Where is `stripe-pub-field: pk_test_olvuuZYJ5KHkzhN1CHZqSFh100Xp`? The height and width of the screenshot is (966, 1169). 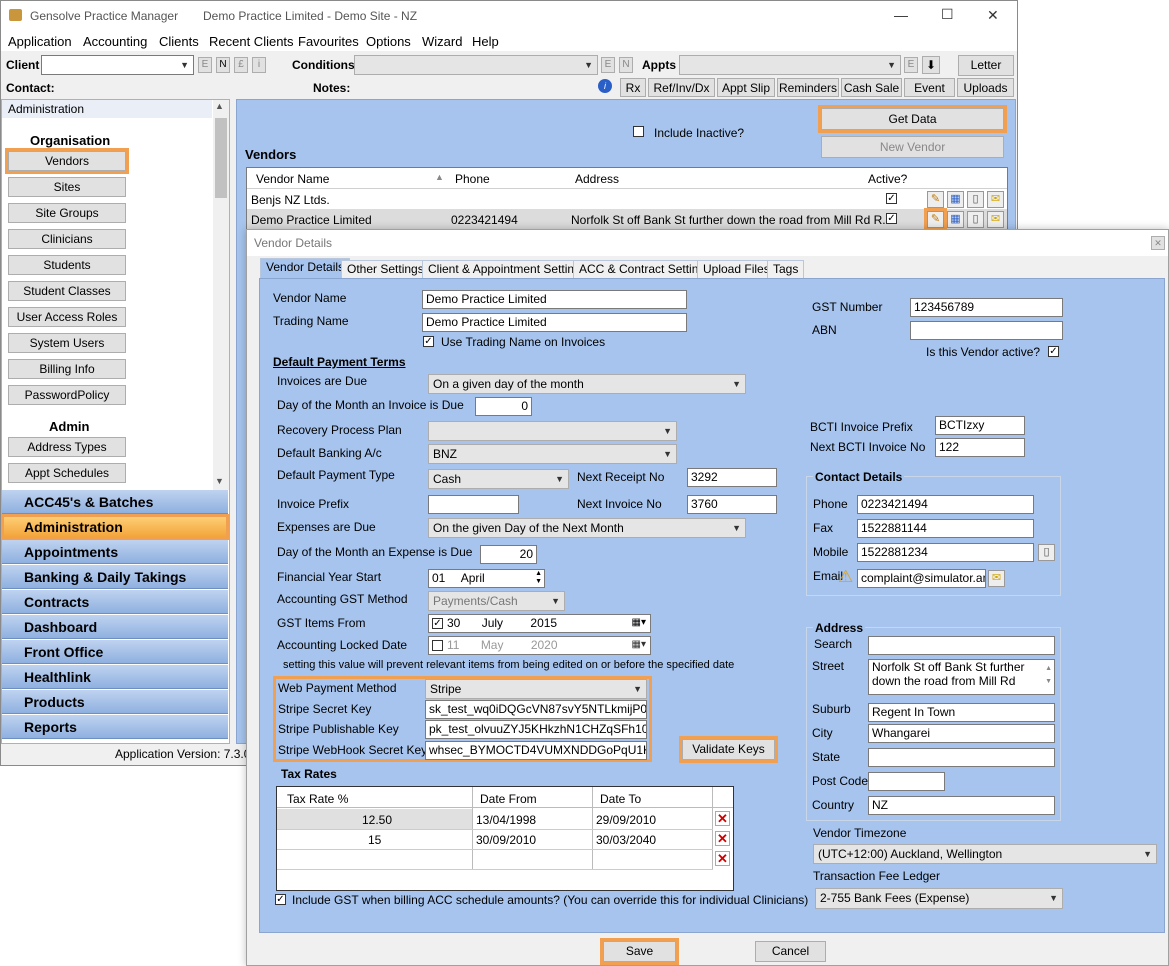
stripe-pub-field: pk_test_olvuuZYJ5KHkzhN1CHZqSFh100Xp is located at coordinates (536, 729).